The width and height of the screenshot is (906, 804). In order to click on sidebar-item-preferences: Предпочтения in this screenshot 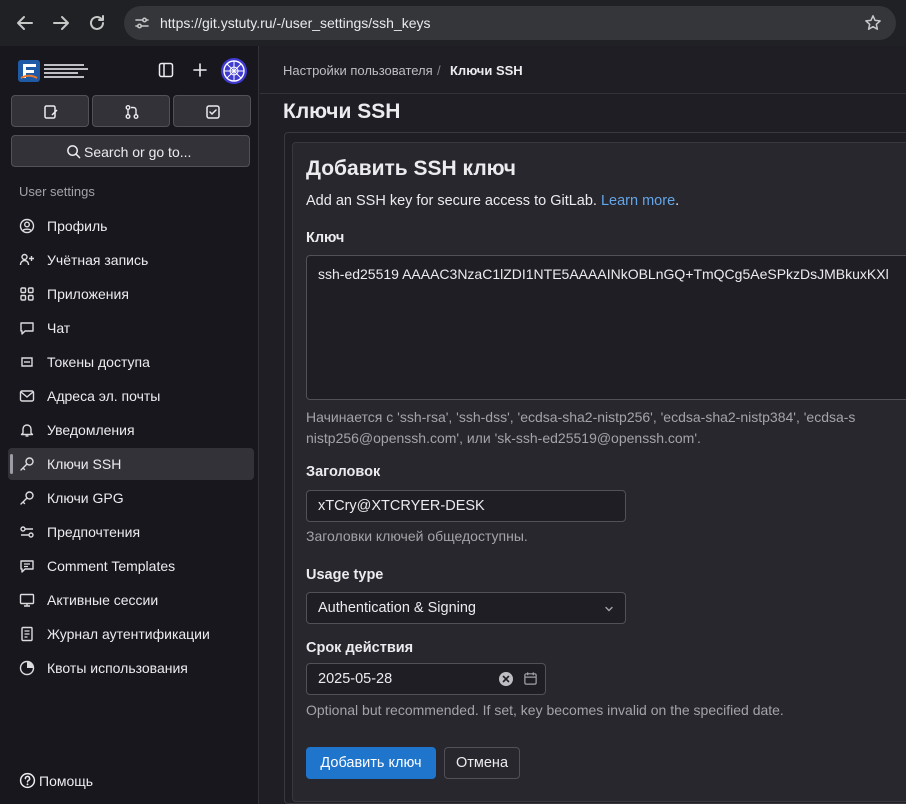, I will do `click(131, 532)`.